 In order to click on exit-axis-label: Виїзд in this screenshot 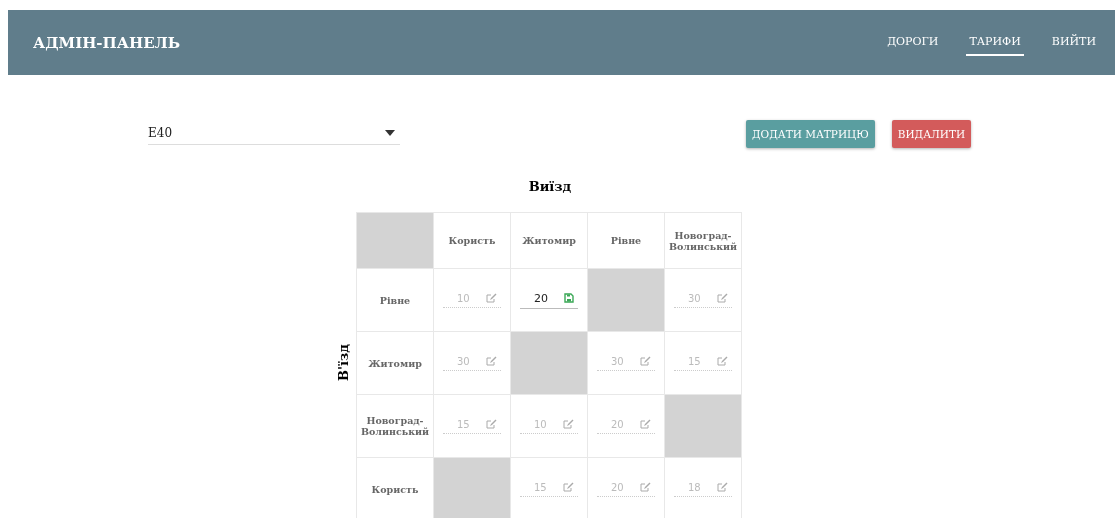, I will do `click(550, 186)`.